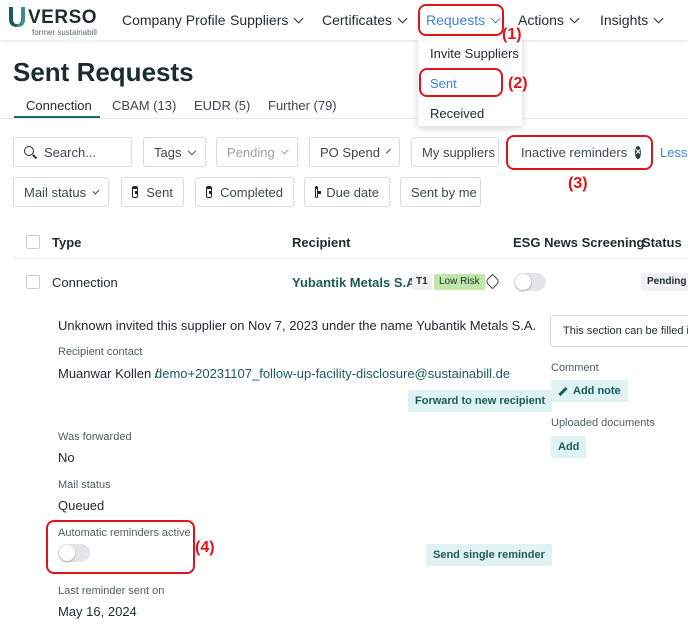 The width and height of the screenshot is (688, 631). Describe the element at coordinates (95, 437) in the screenshot. I see `was-forwarded-label: Was forwarded` at that location.